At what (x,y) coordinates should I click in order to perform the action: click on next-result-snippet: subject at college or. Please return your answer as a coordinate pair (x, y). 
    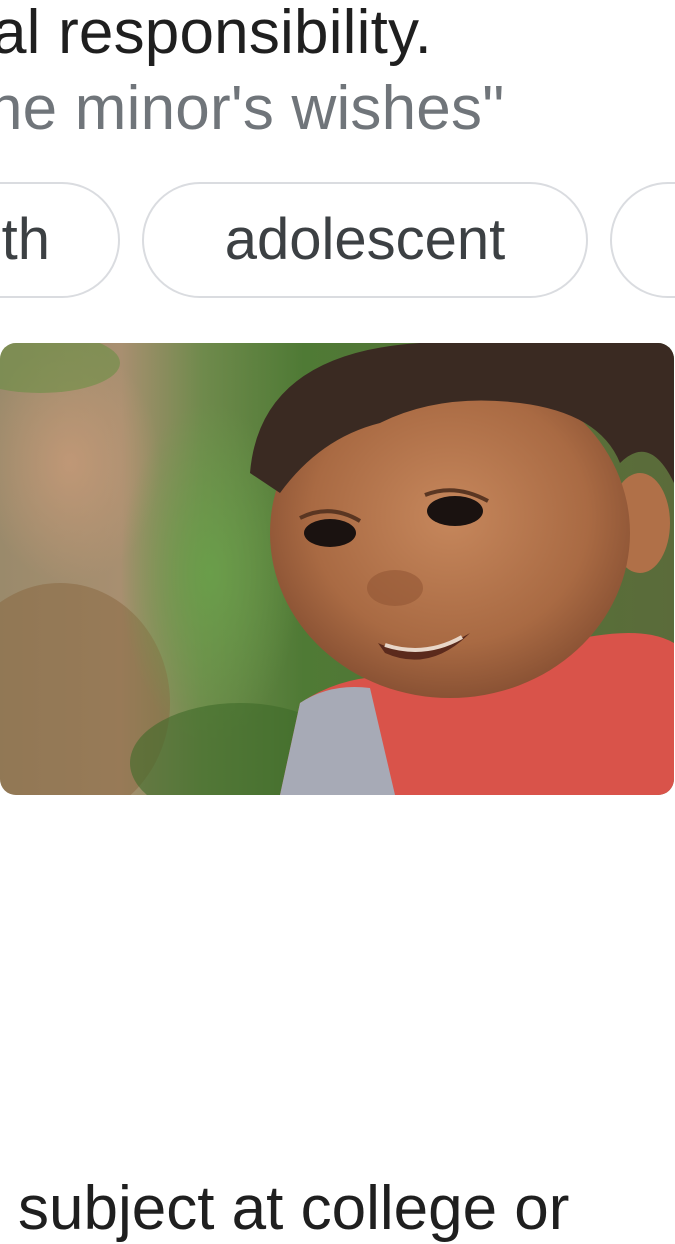
    Looking at the image, I should click on (294, 1208).